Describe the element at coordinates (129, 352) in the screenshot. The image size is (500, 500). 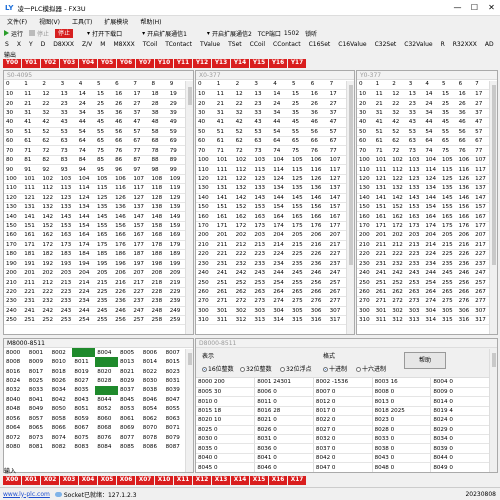
I see `m-cell: 8005` at that location.